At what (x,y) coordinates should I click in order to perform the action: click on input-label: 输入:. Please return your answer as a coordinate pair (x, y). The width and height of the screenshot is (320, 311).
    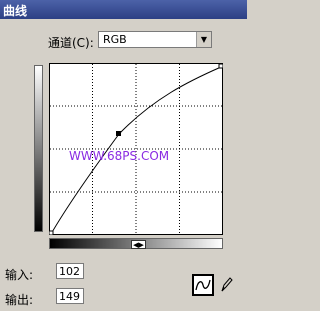
    Looking at the image, I should click on (19, 275).